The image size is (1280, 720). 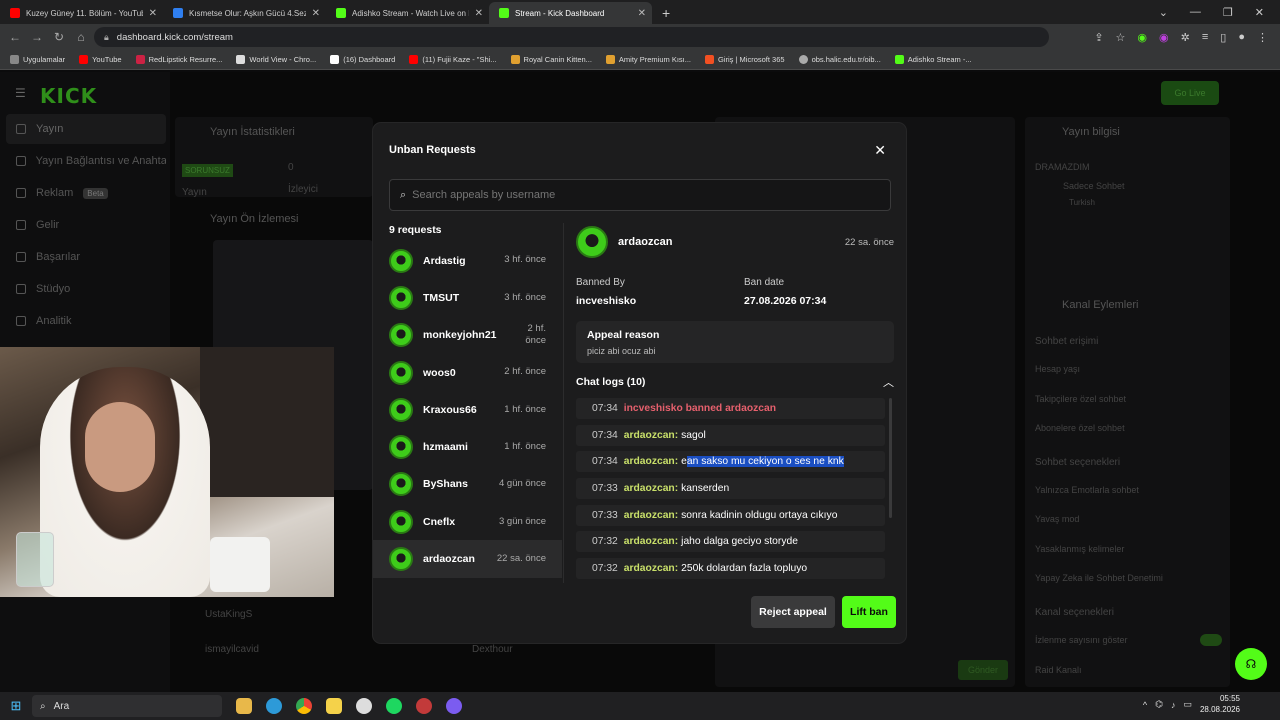 What do you see at coordinates (1121, 37) in the screenshot?
I see `star-icon: ☆` at bounding box center [1121, 37].